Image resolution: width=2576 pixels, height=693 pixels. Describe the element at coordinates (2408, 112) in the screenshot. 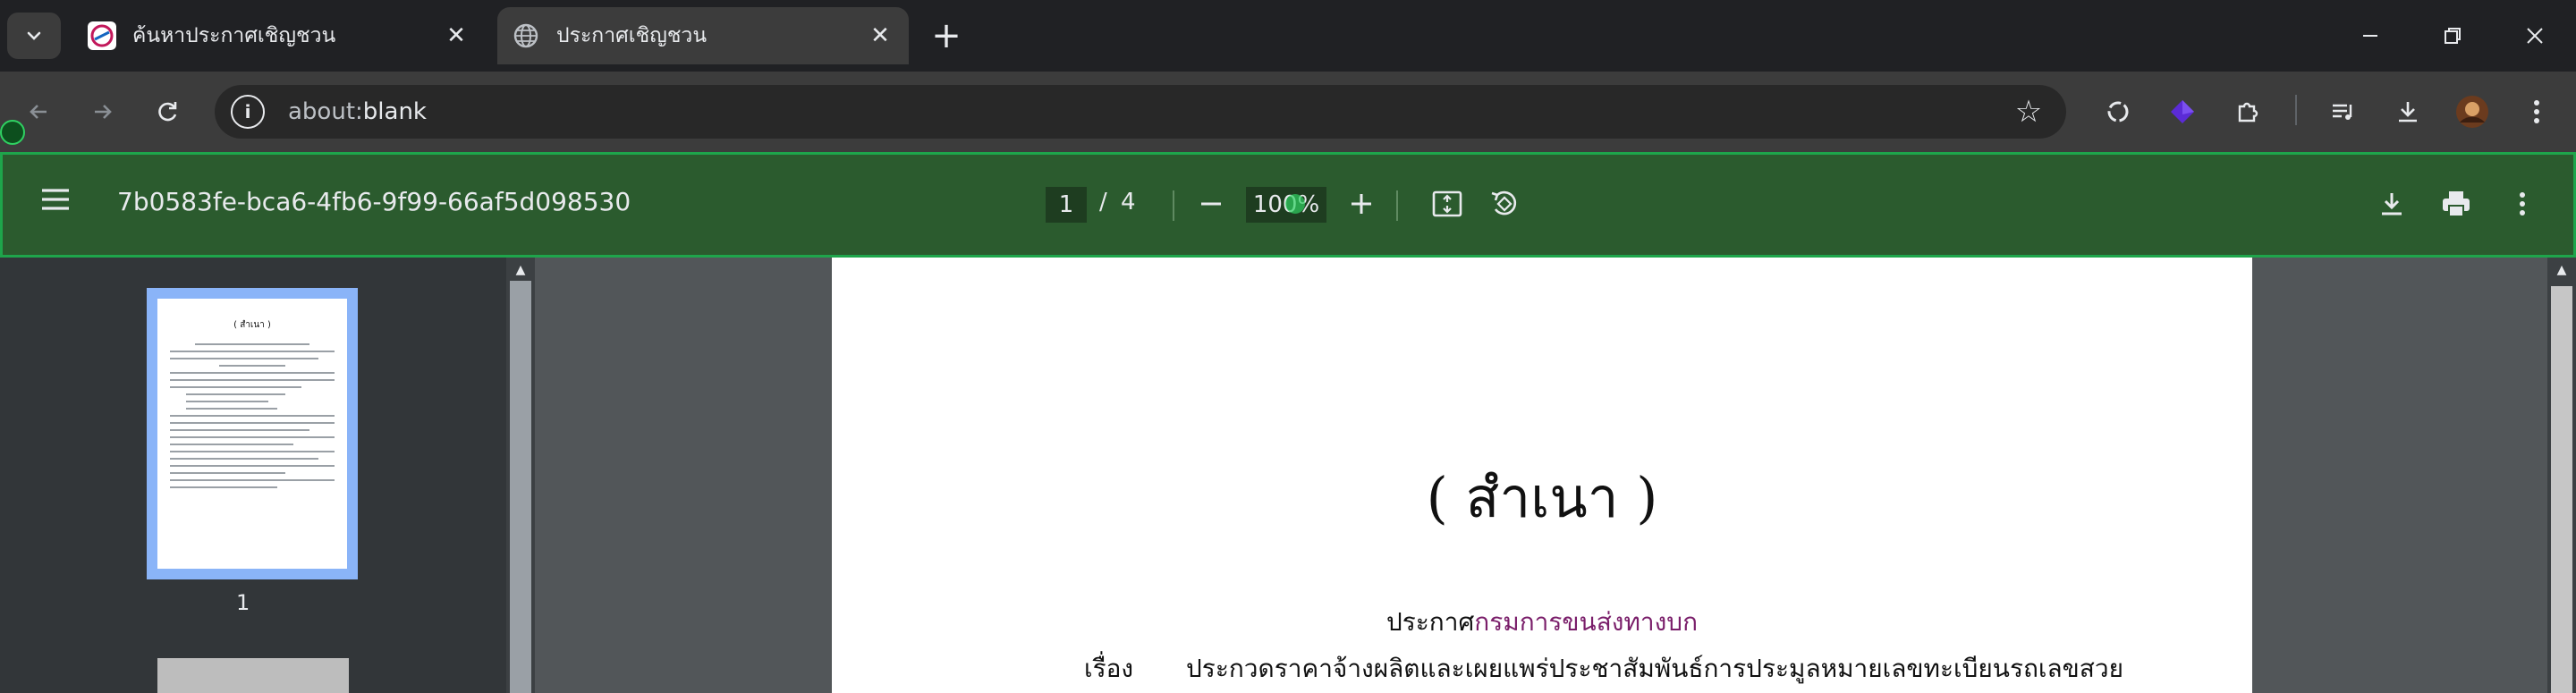

I see `downloads-icon` at that location.